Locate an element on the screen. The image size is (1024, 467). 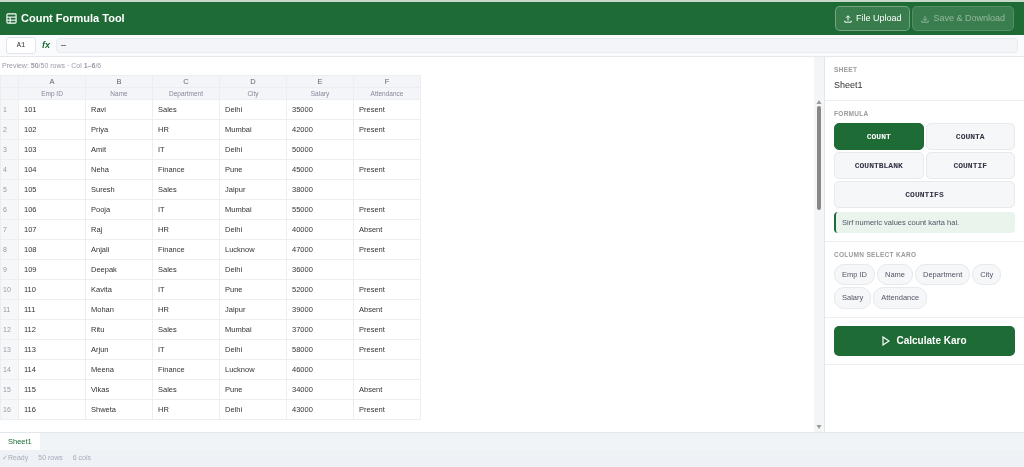
file-upload-button: File Upload is located at coordinates (872, 18).